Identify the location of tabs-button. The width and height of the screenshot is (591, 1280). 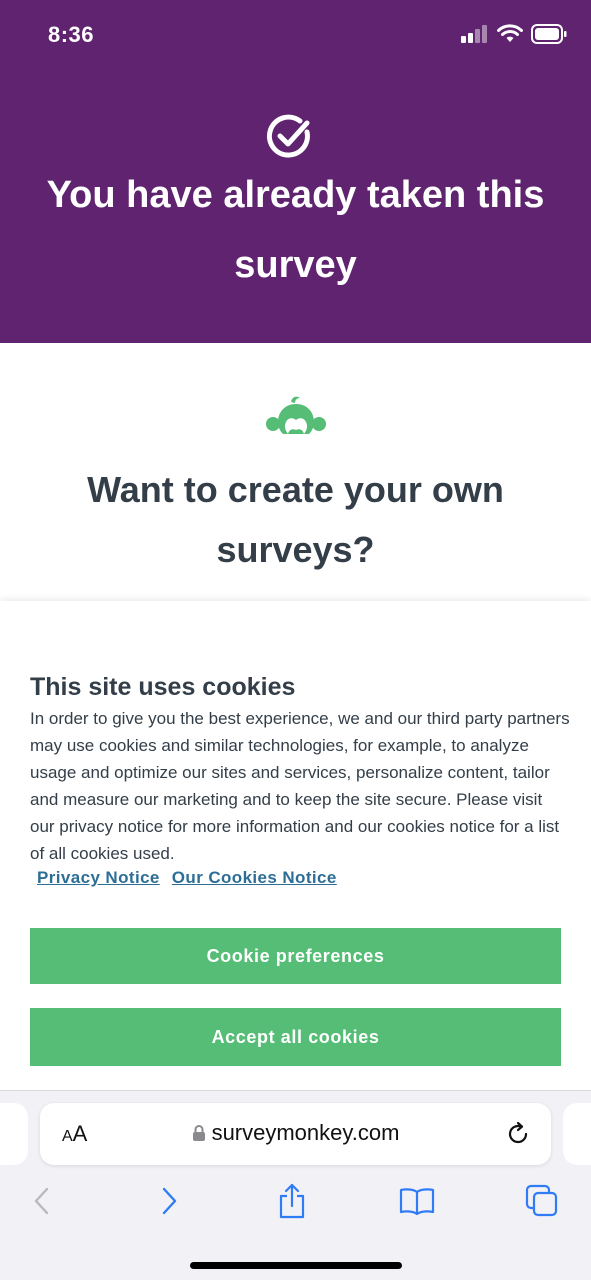
(542, 1201).